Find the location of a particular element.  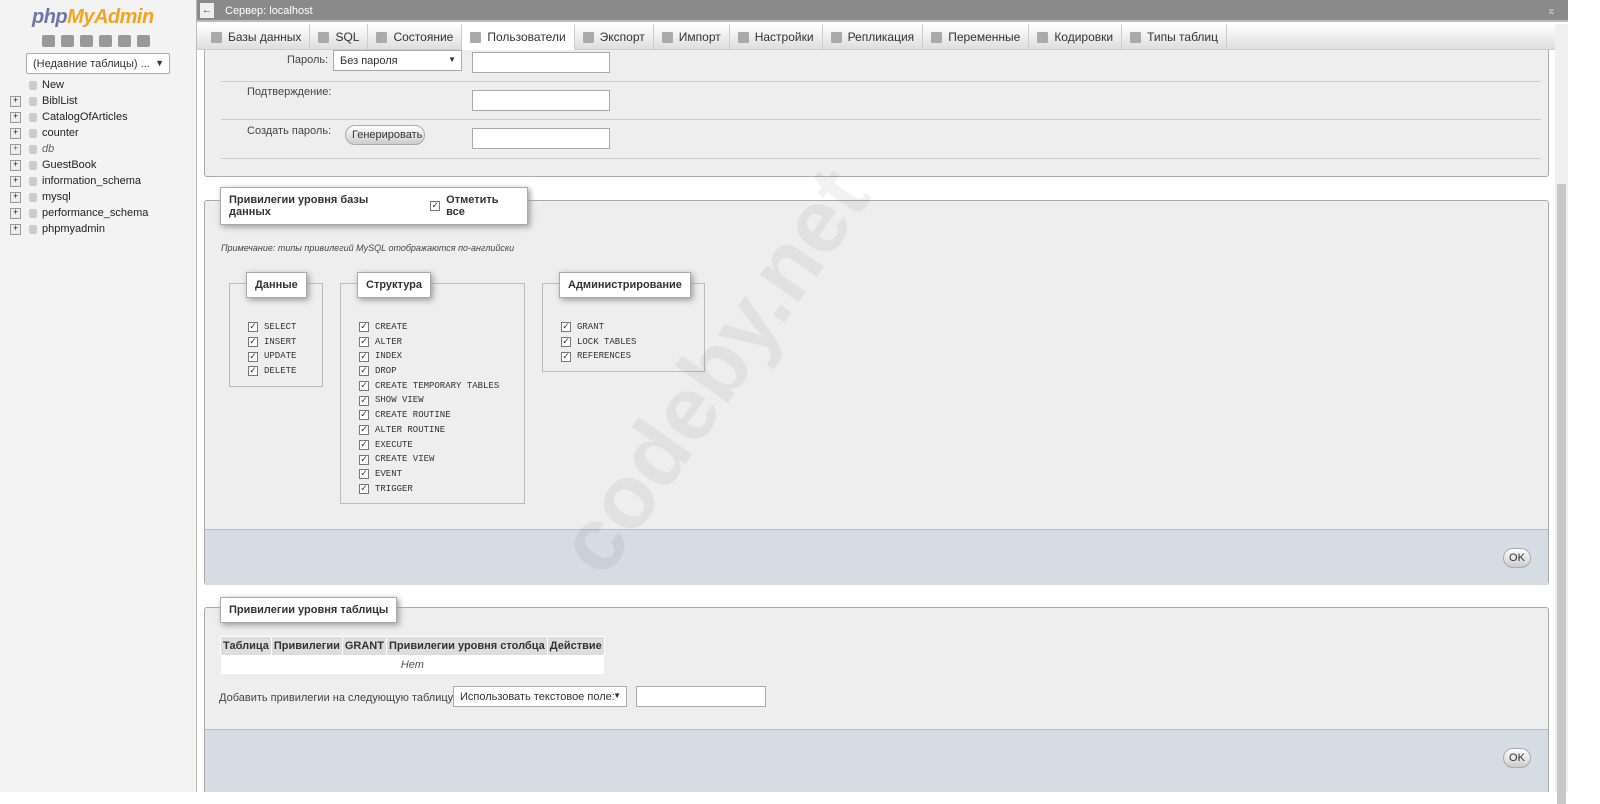

tab-variables: Переменные is located at coordinates (976, 37).